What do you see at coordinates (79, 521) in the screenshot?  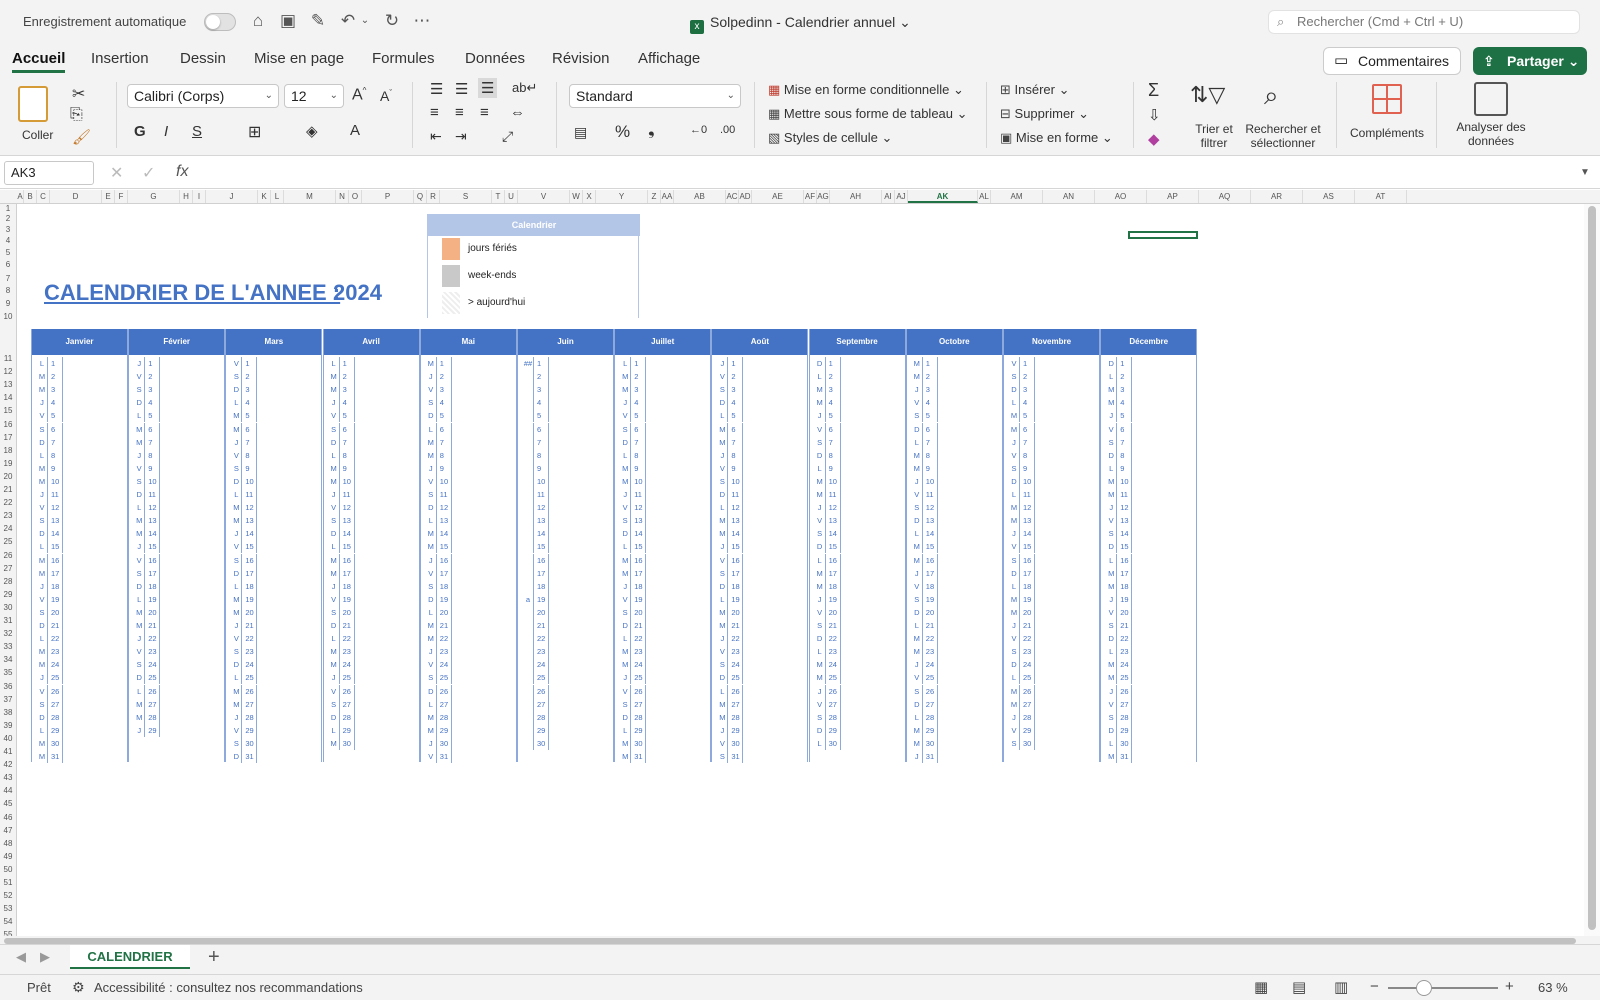 I see `day-row: S 13` at bounding box center [79, 521].